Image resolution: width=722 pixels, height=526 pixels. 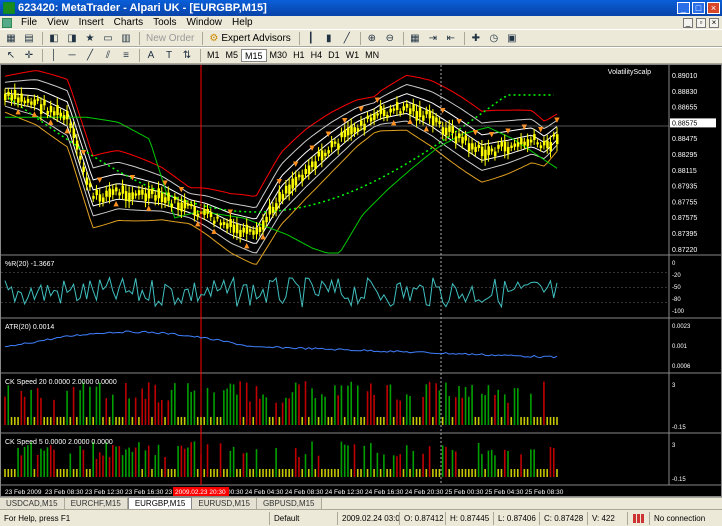 What do you see at coordinates (58, 22) in the screenshot?
I see `menu-view: View` at bounding box center [58, 22].